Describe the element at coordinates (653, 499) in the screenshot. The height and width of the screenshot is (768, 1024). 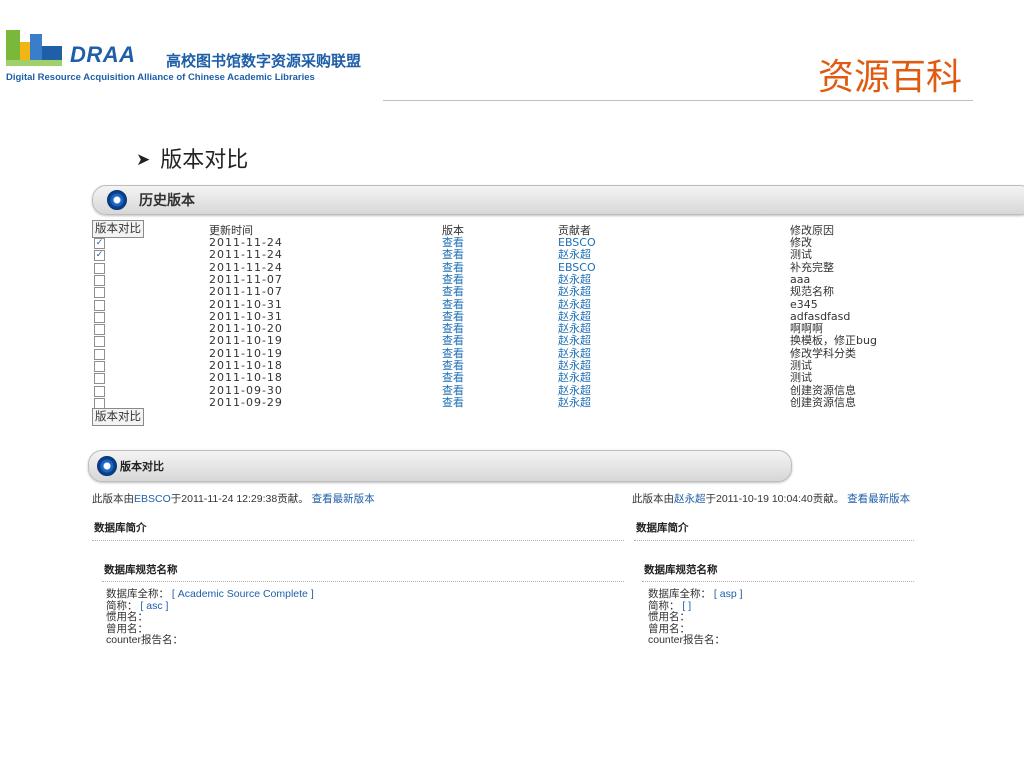
I see `right-info-prefix: 此版本由` at that location.